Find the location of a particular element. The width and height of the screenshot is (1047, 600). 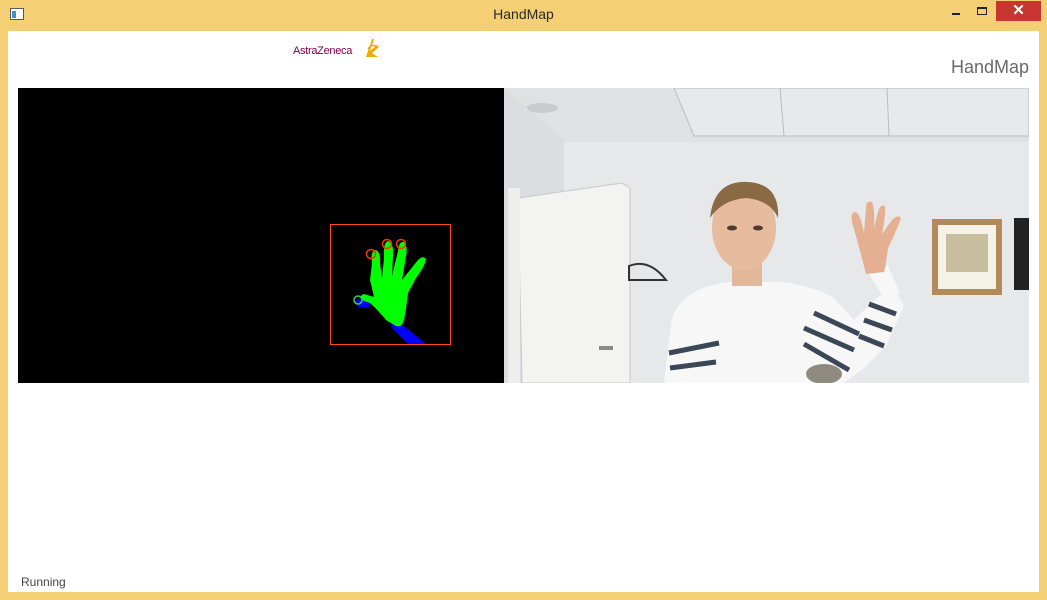

logo-text: AstraZeneca is located at coordinates (323, 51).